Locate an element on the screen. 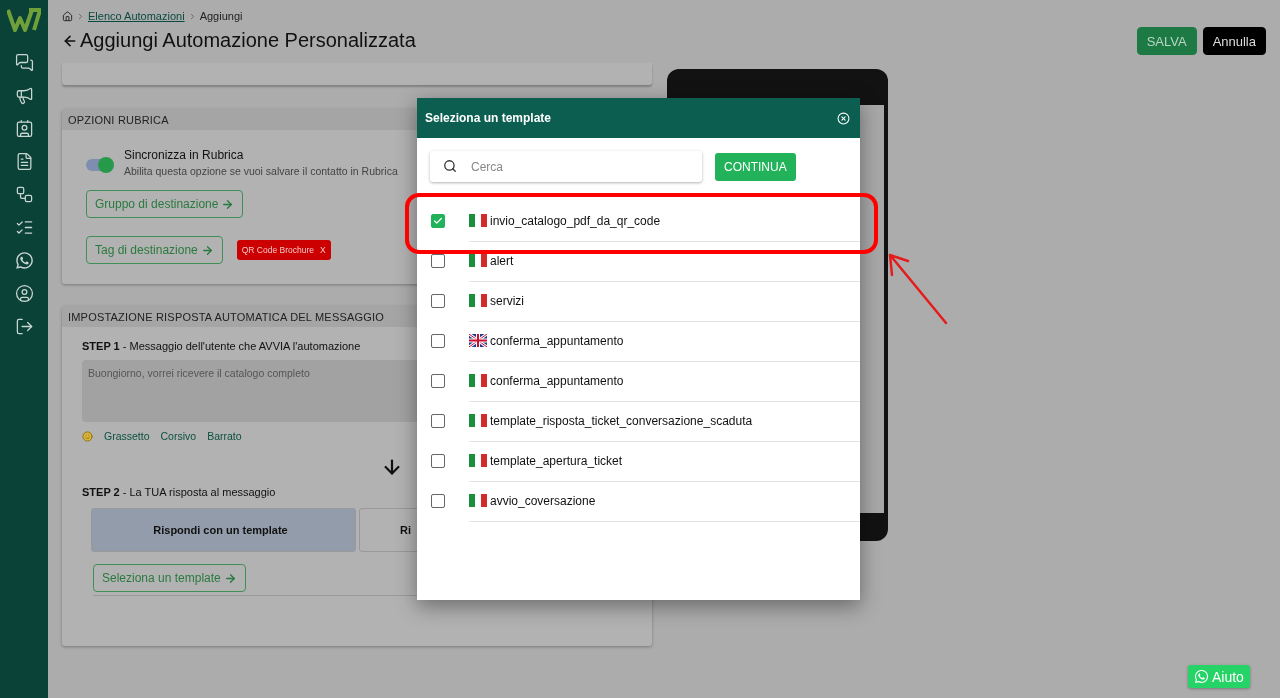 Image resolution: width=1280 pixels, height=698 pixels. format-link: Barrato is located at coordinates (224, 436).